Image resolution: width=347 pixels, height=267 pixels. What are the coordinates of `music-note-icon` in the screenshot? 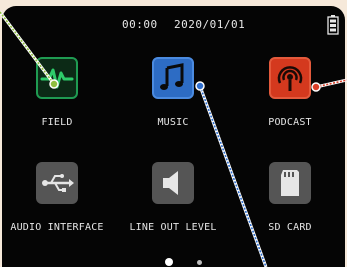 It's located at (173, 78).